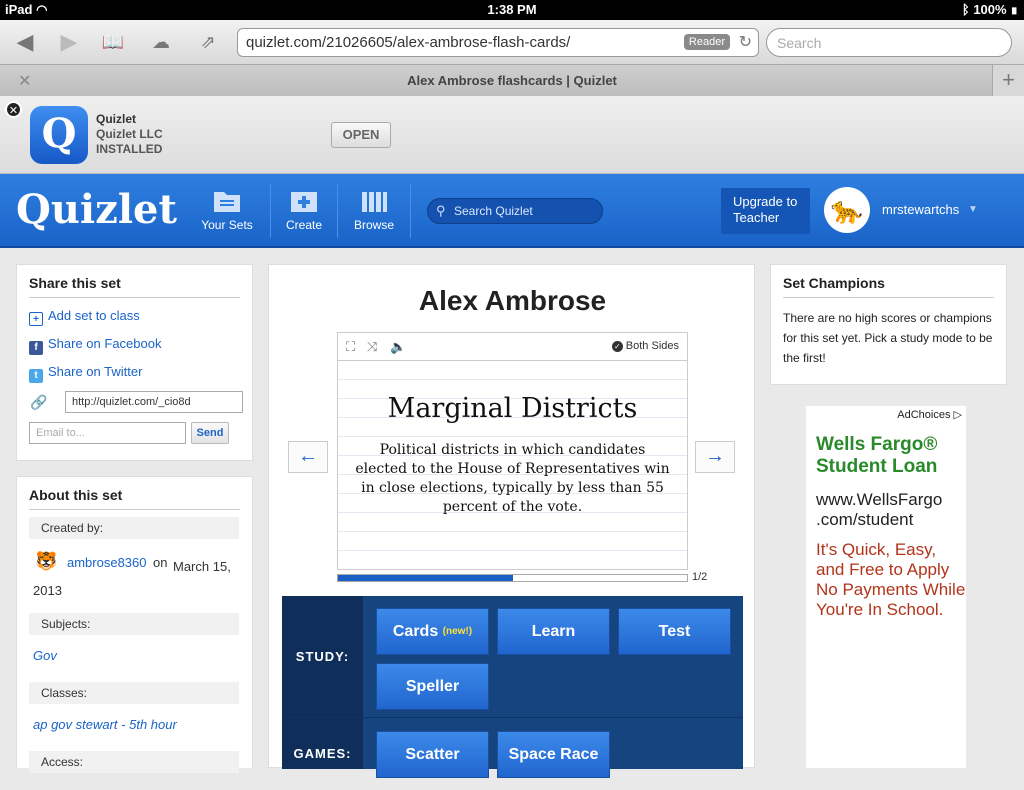  Describe the element at coordinates (350, 347) in the screenshot. I see `fullscreen-icon: ⛶` at that location.